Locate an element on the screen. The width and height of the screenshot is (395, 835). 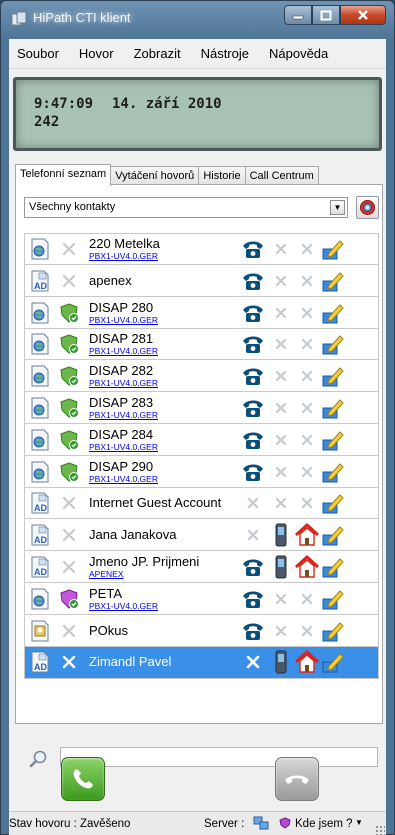
app-phone-icon is located at coordinates (19, 18).